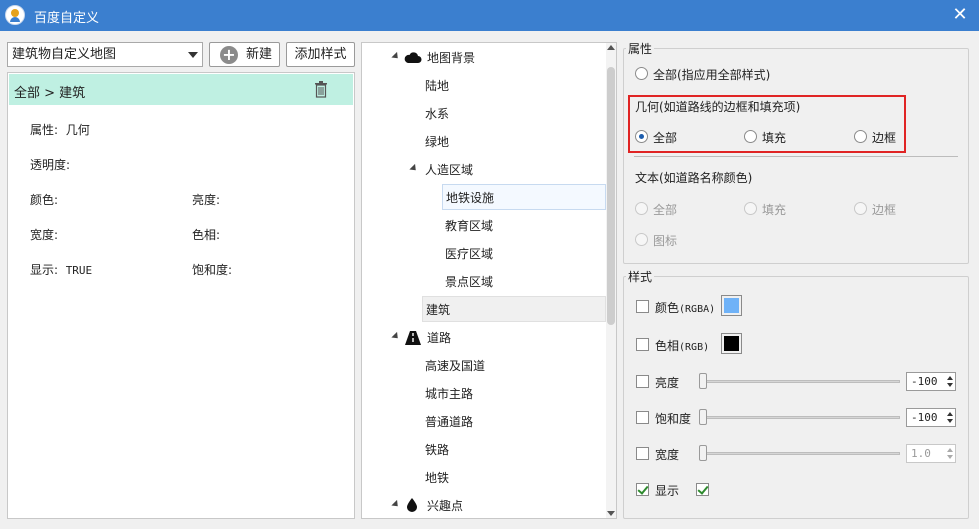 The image size is (979, 529). What do you see at coordinates (694, 347) in the screenshot?
I see `hue-unit: (RGB)` at bounding box center [694, 347].